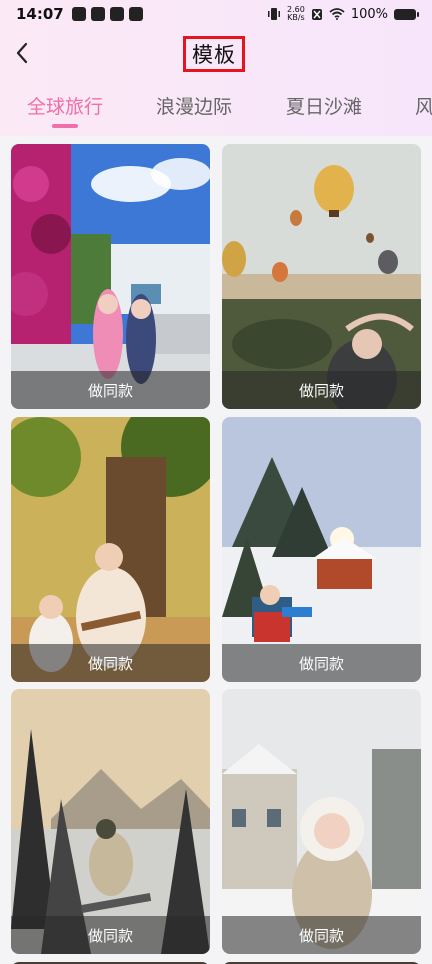  I want to click on vibrate-icon, so click(274, 14).